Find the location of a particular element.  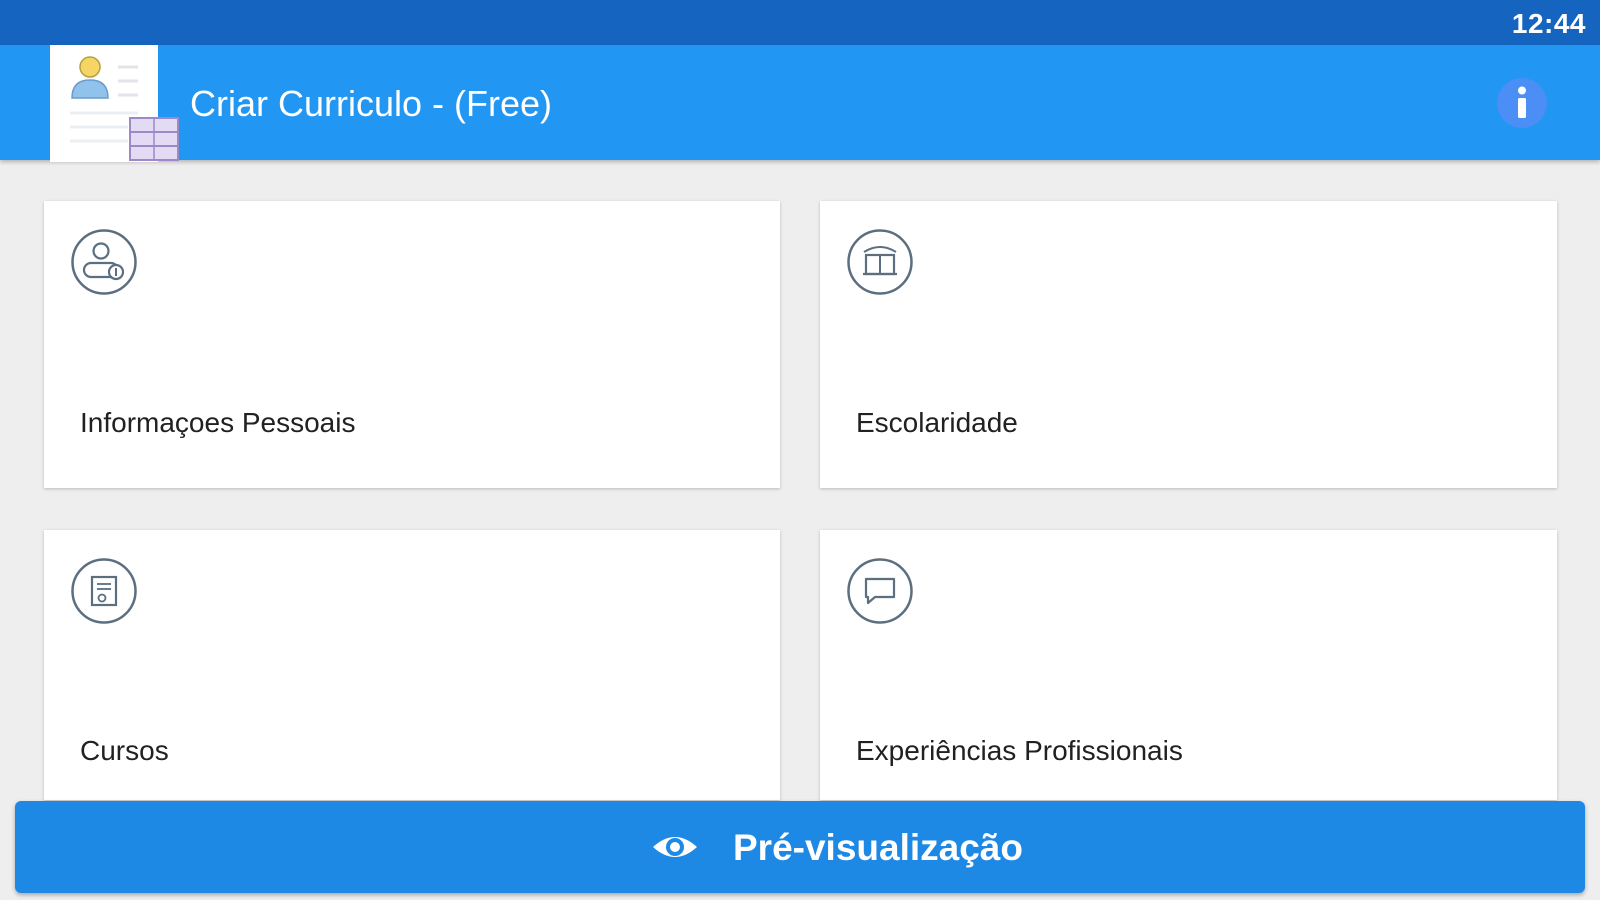

info-icon is located at coordinates (1522, 102).